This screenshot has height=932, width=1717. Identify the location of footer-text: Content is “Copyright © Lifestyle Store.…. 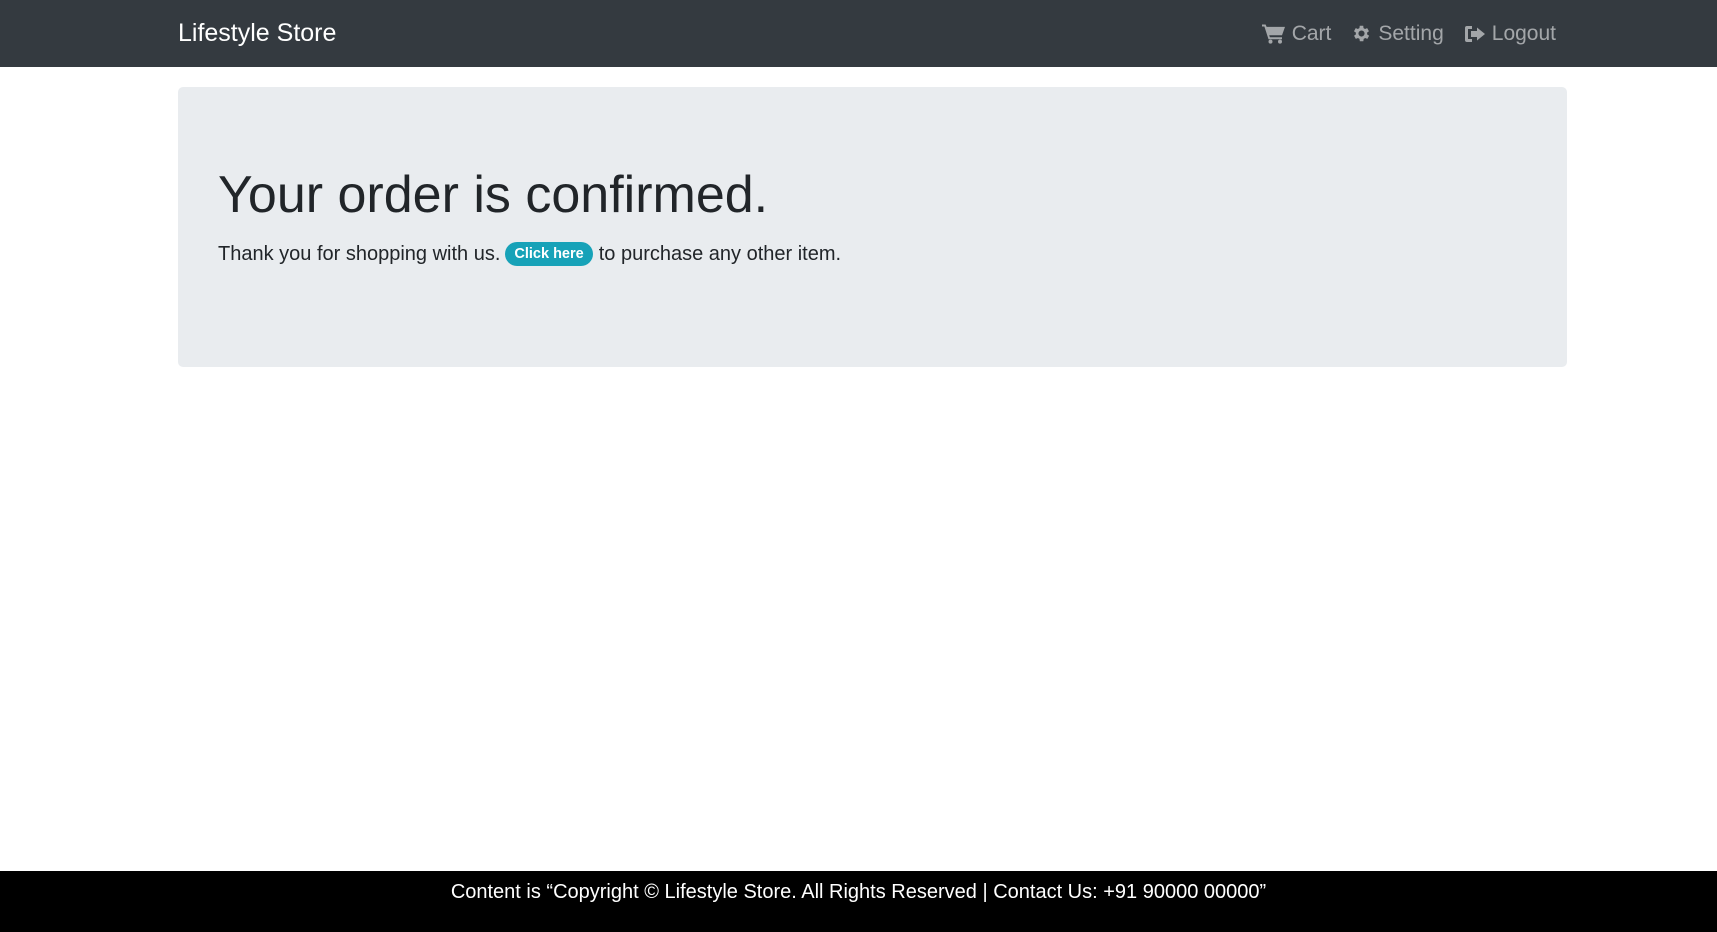
(858, 892).